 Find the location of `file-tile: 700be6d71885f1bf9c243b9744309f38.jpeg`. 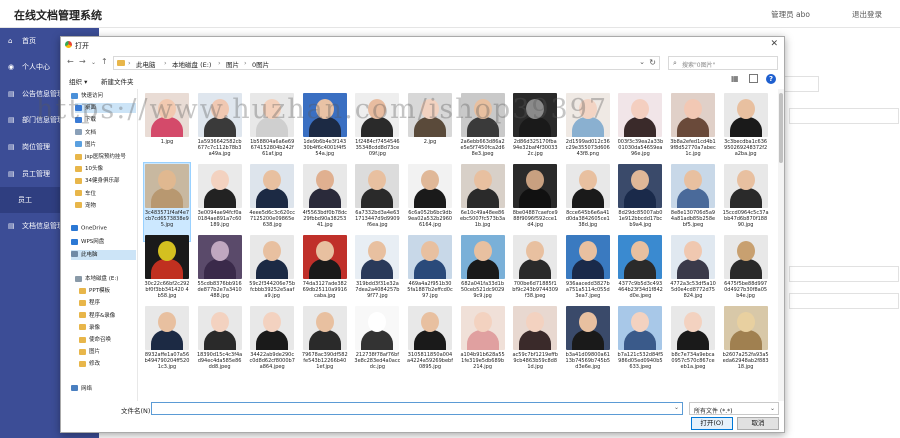

file-tile: 700be6d71885f1bf9c243b9744309f38.jpeg is located at coordinates (535, 273).